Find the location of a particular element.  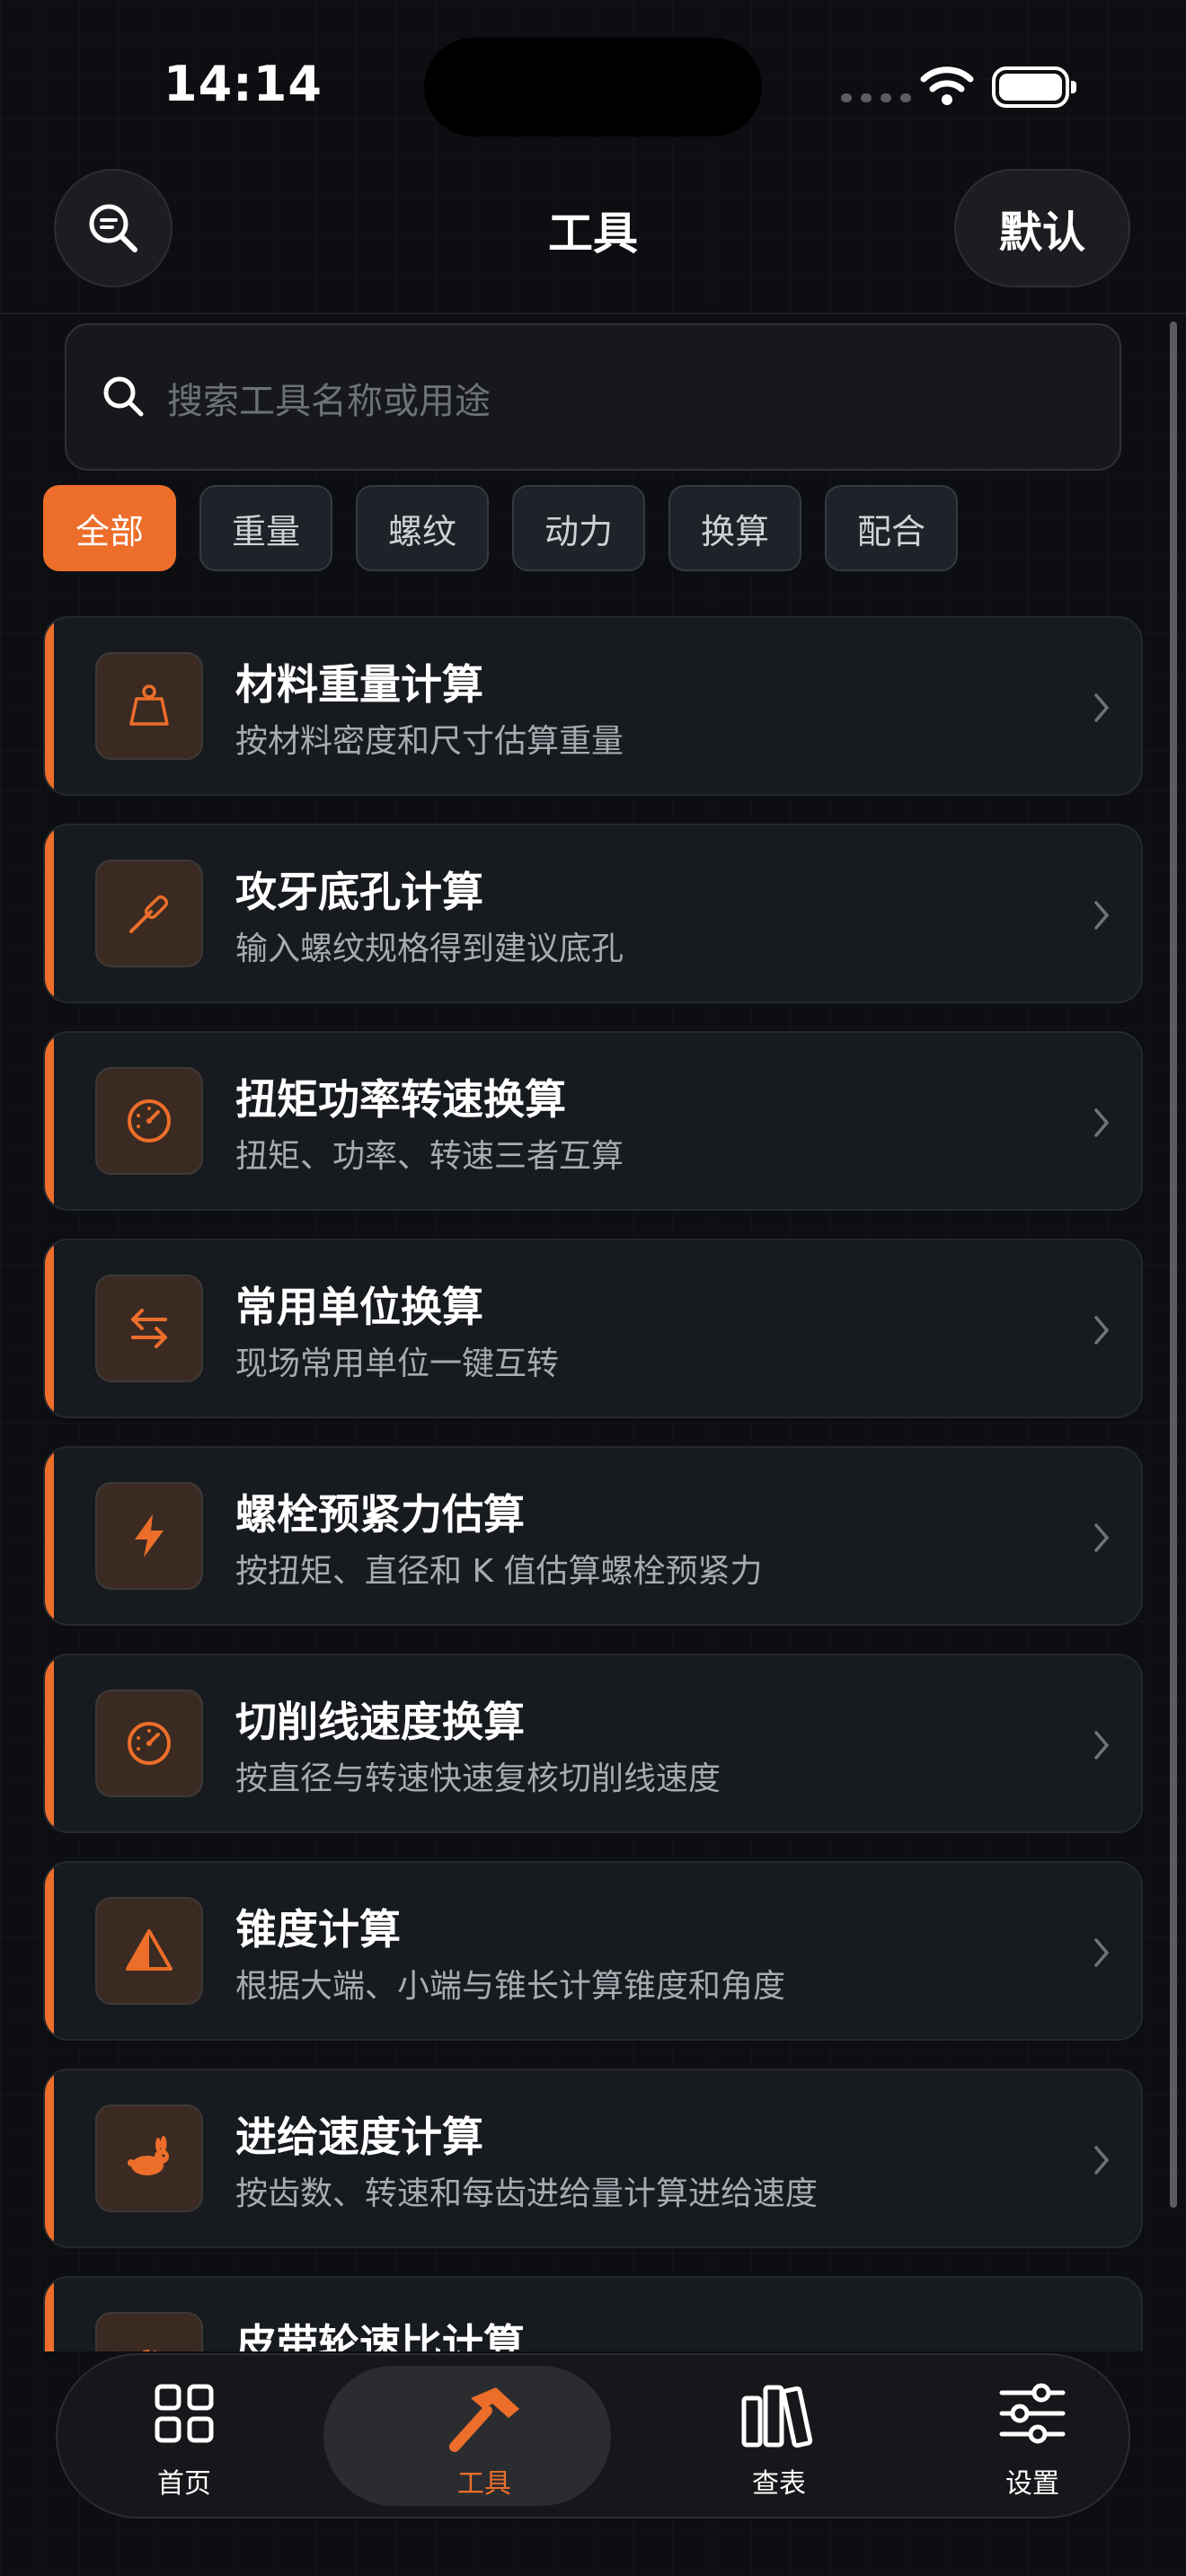

weight-icon is located at coordinates (149, 706).